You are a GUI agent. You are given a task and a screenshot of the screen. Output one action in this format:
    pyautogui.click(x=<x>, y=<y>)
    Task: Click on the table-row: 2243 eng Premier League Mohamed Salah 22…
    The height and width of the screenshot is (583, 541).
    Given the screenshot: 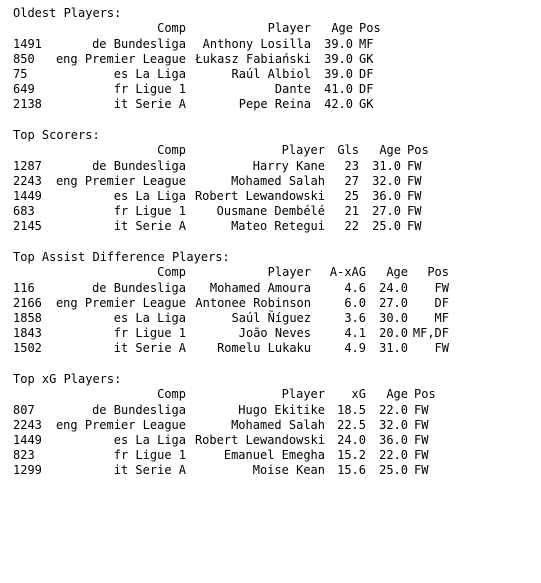 What is the action you would take?
    pyautogui.click(x=270, y=425)
    